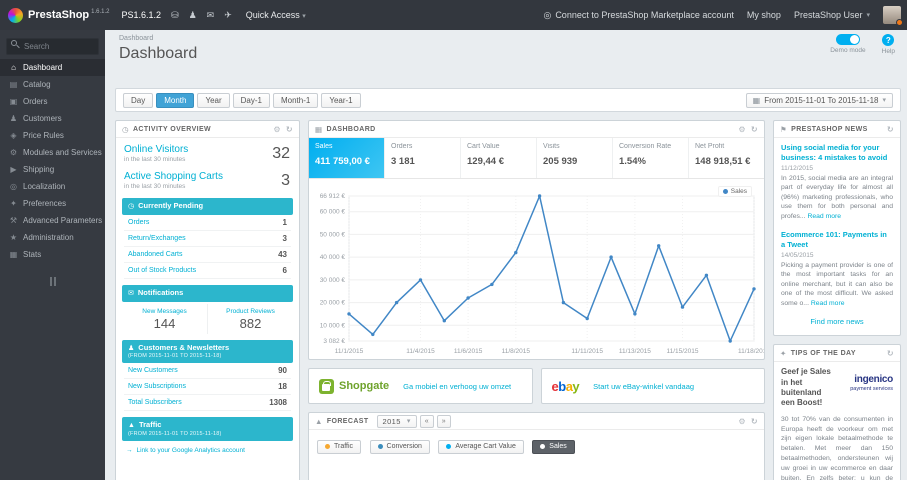 This screenshot has width=907, height=480. I want to click on sidebar-item-stats: ▦ Stats, so click(52, 254).